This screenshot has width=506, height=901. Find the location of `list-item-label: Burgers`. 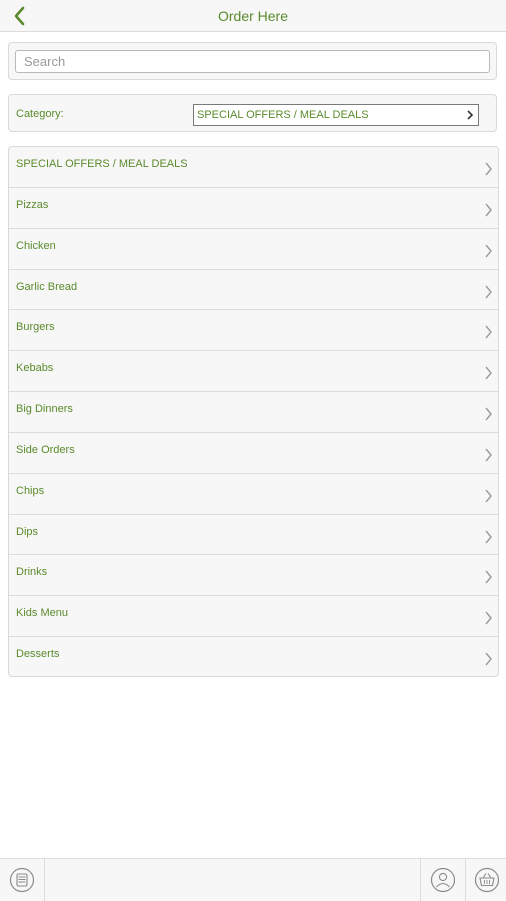

list-item-label: Burgers is located at coordinates (35, 327).